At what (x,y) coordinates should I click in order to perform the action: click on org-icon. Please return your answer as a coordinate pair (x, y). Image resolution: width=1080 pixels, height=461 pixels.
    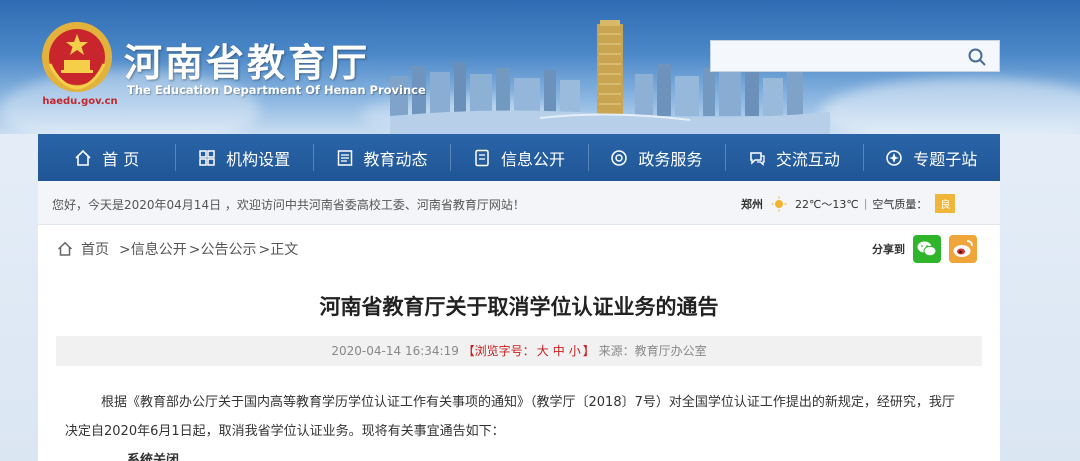
    Looking at the image, I should click on (207, 157).